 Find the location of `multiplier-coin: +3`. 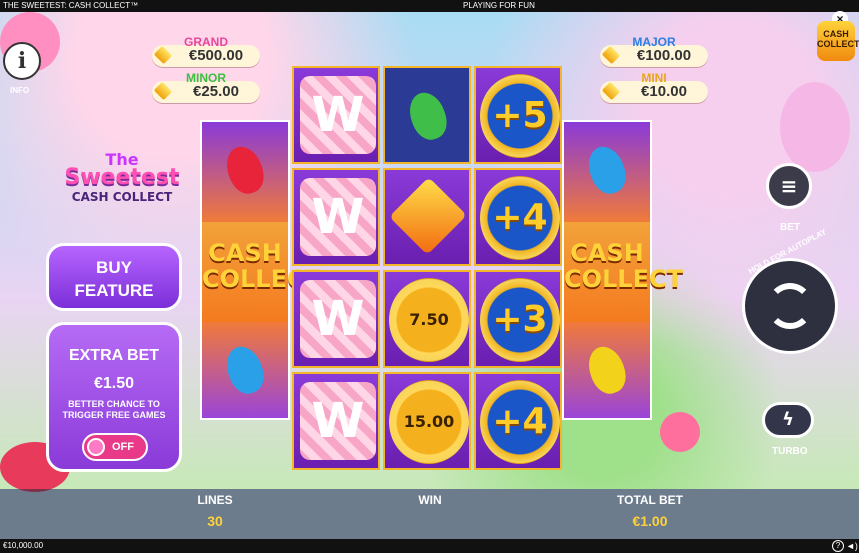

multiplier-coin: +3 is located at coordinates (520, 320).